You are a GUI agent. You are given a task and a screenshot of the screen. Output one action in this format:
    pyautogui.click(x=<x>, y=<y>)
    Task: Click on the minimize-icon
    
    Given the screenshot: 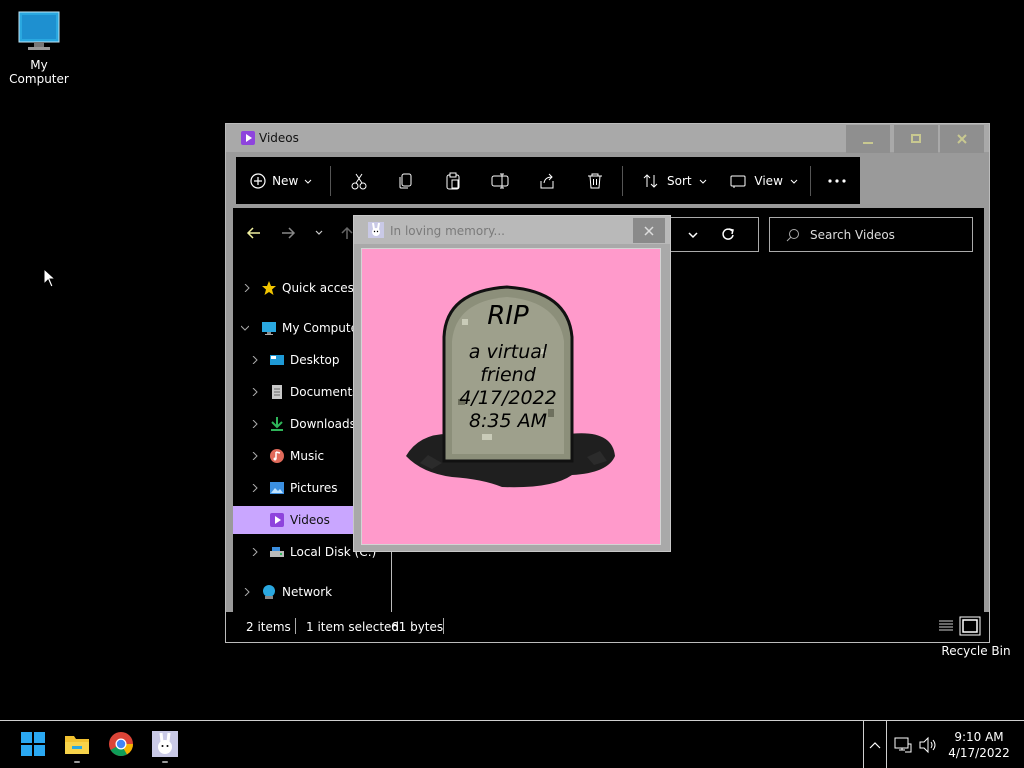 What is the action you would take?
    pyautogui.click(x=868, y=143)
    